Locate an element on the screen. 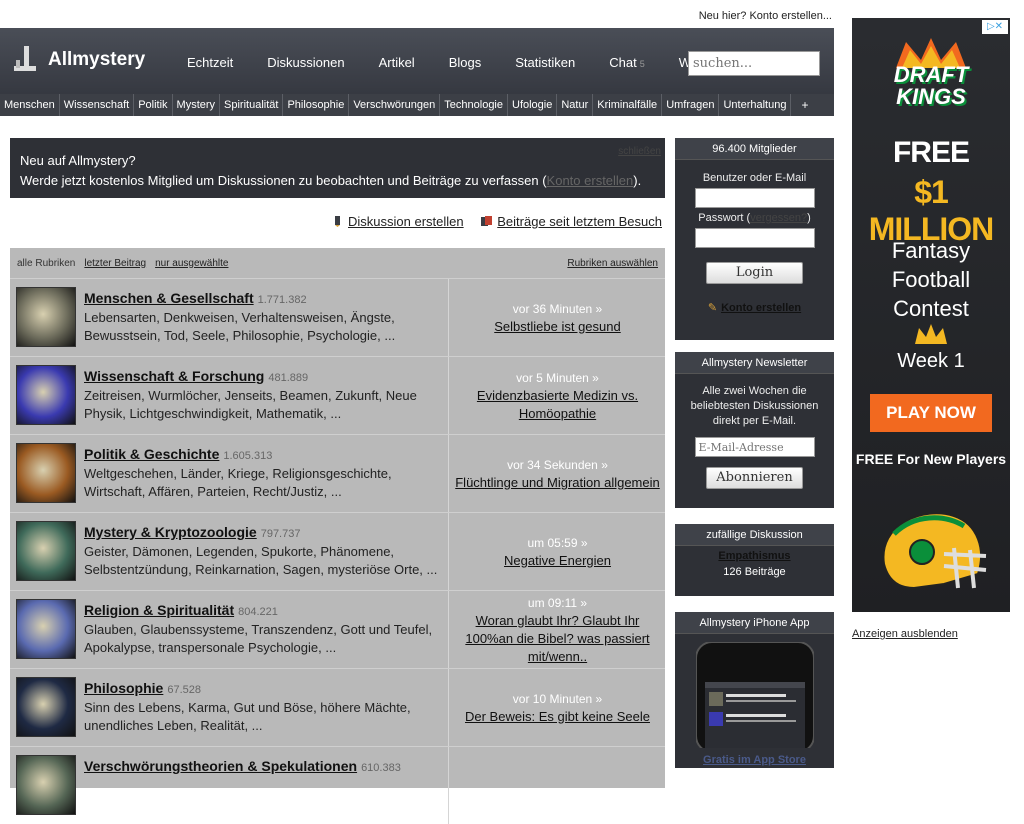 This screenshot has width=1024, height=824. category-tab: Spiritualität is located at coordinates (252, 105).